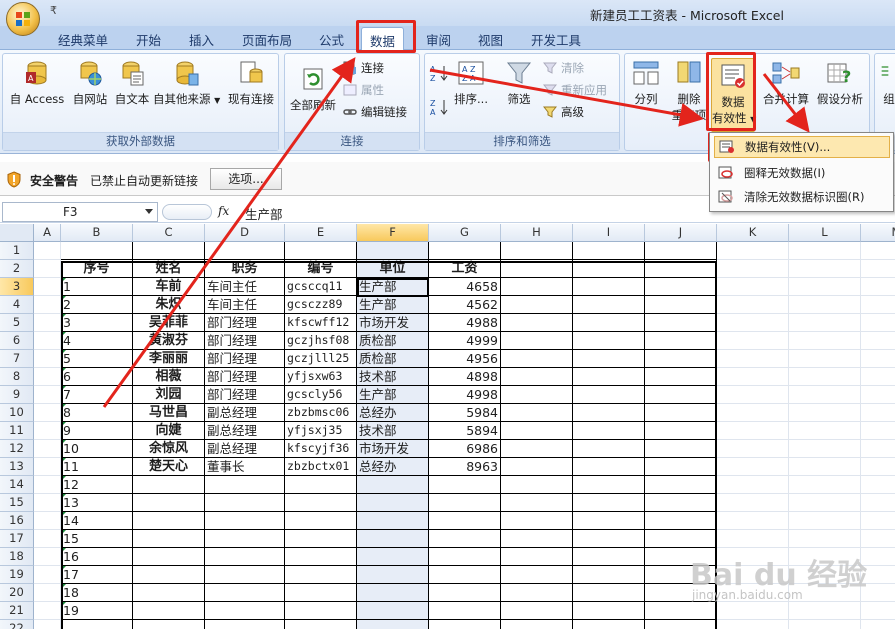 The height and width of the screenshot is (629, 895). Describe the element at coordinates (245, 395) in the screenshot. I see `cell-d9: 部门经理` at that location.